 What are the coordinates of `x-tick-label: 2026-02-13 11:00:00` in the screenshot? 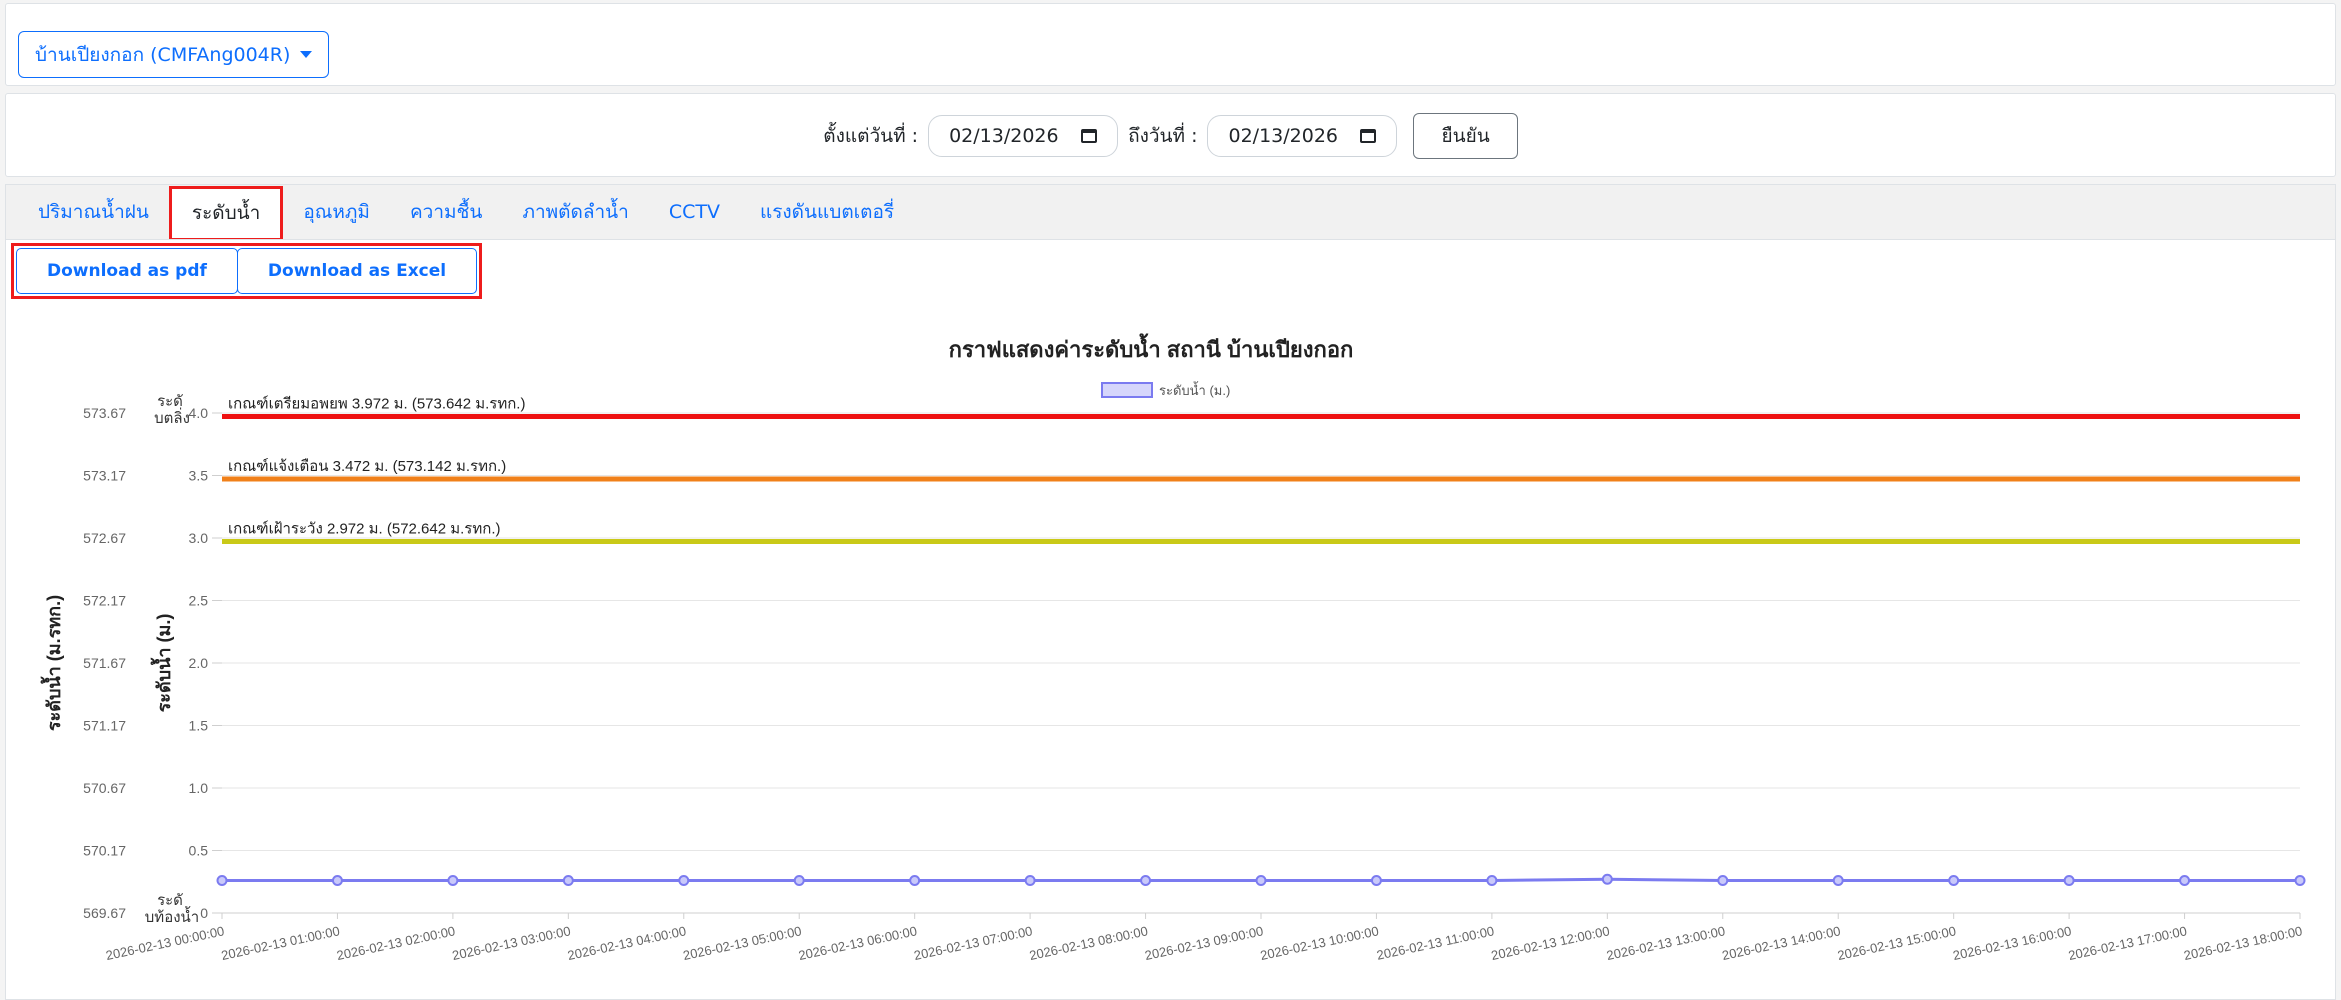 It's located at (1435, 943).